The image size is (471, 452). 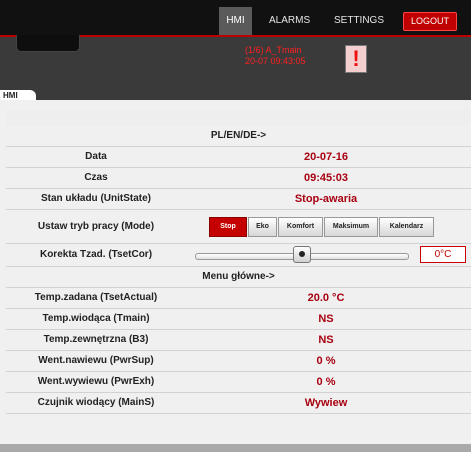 I want to click on footer-bar, so click(x=235, y=448).